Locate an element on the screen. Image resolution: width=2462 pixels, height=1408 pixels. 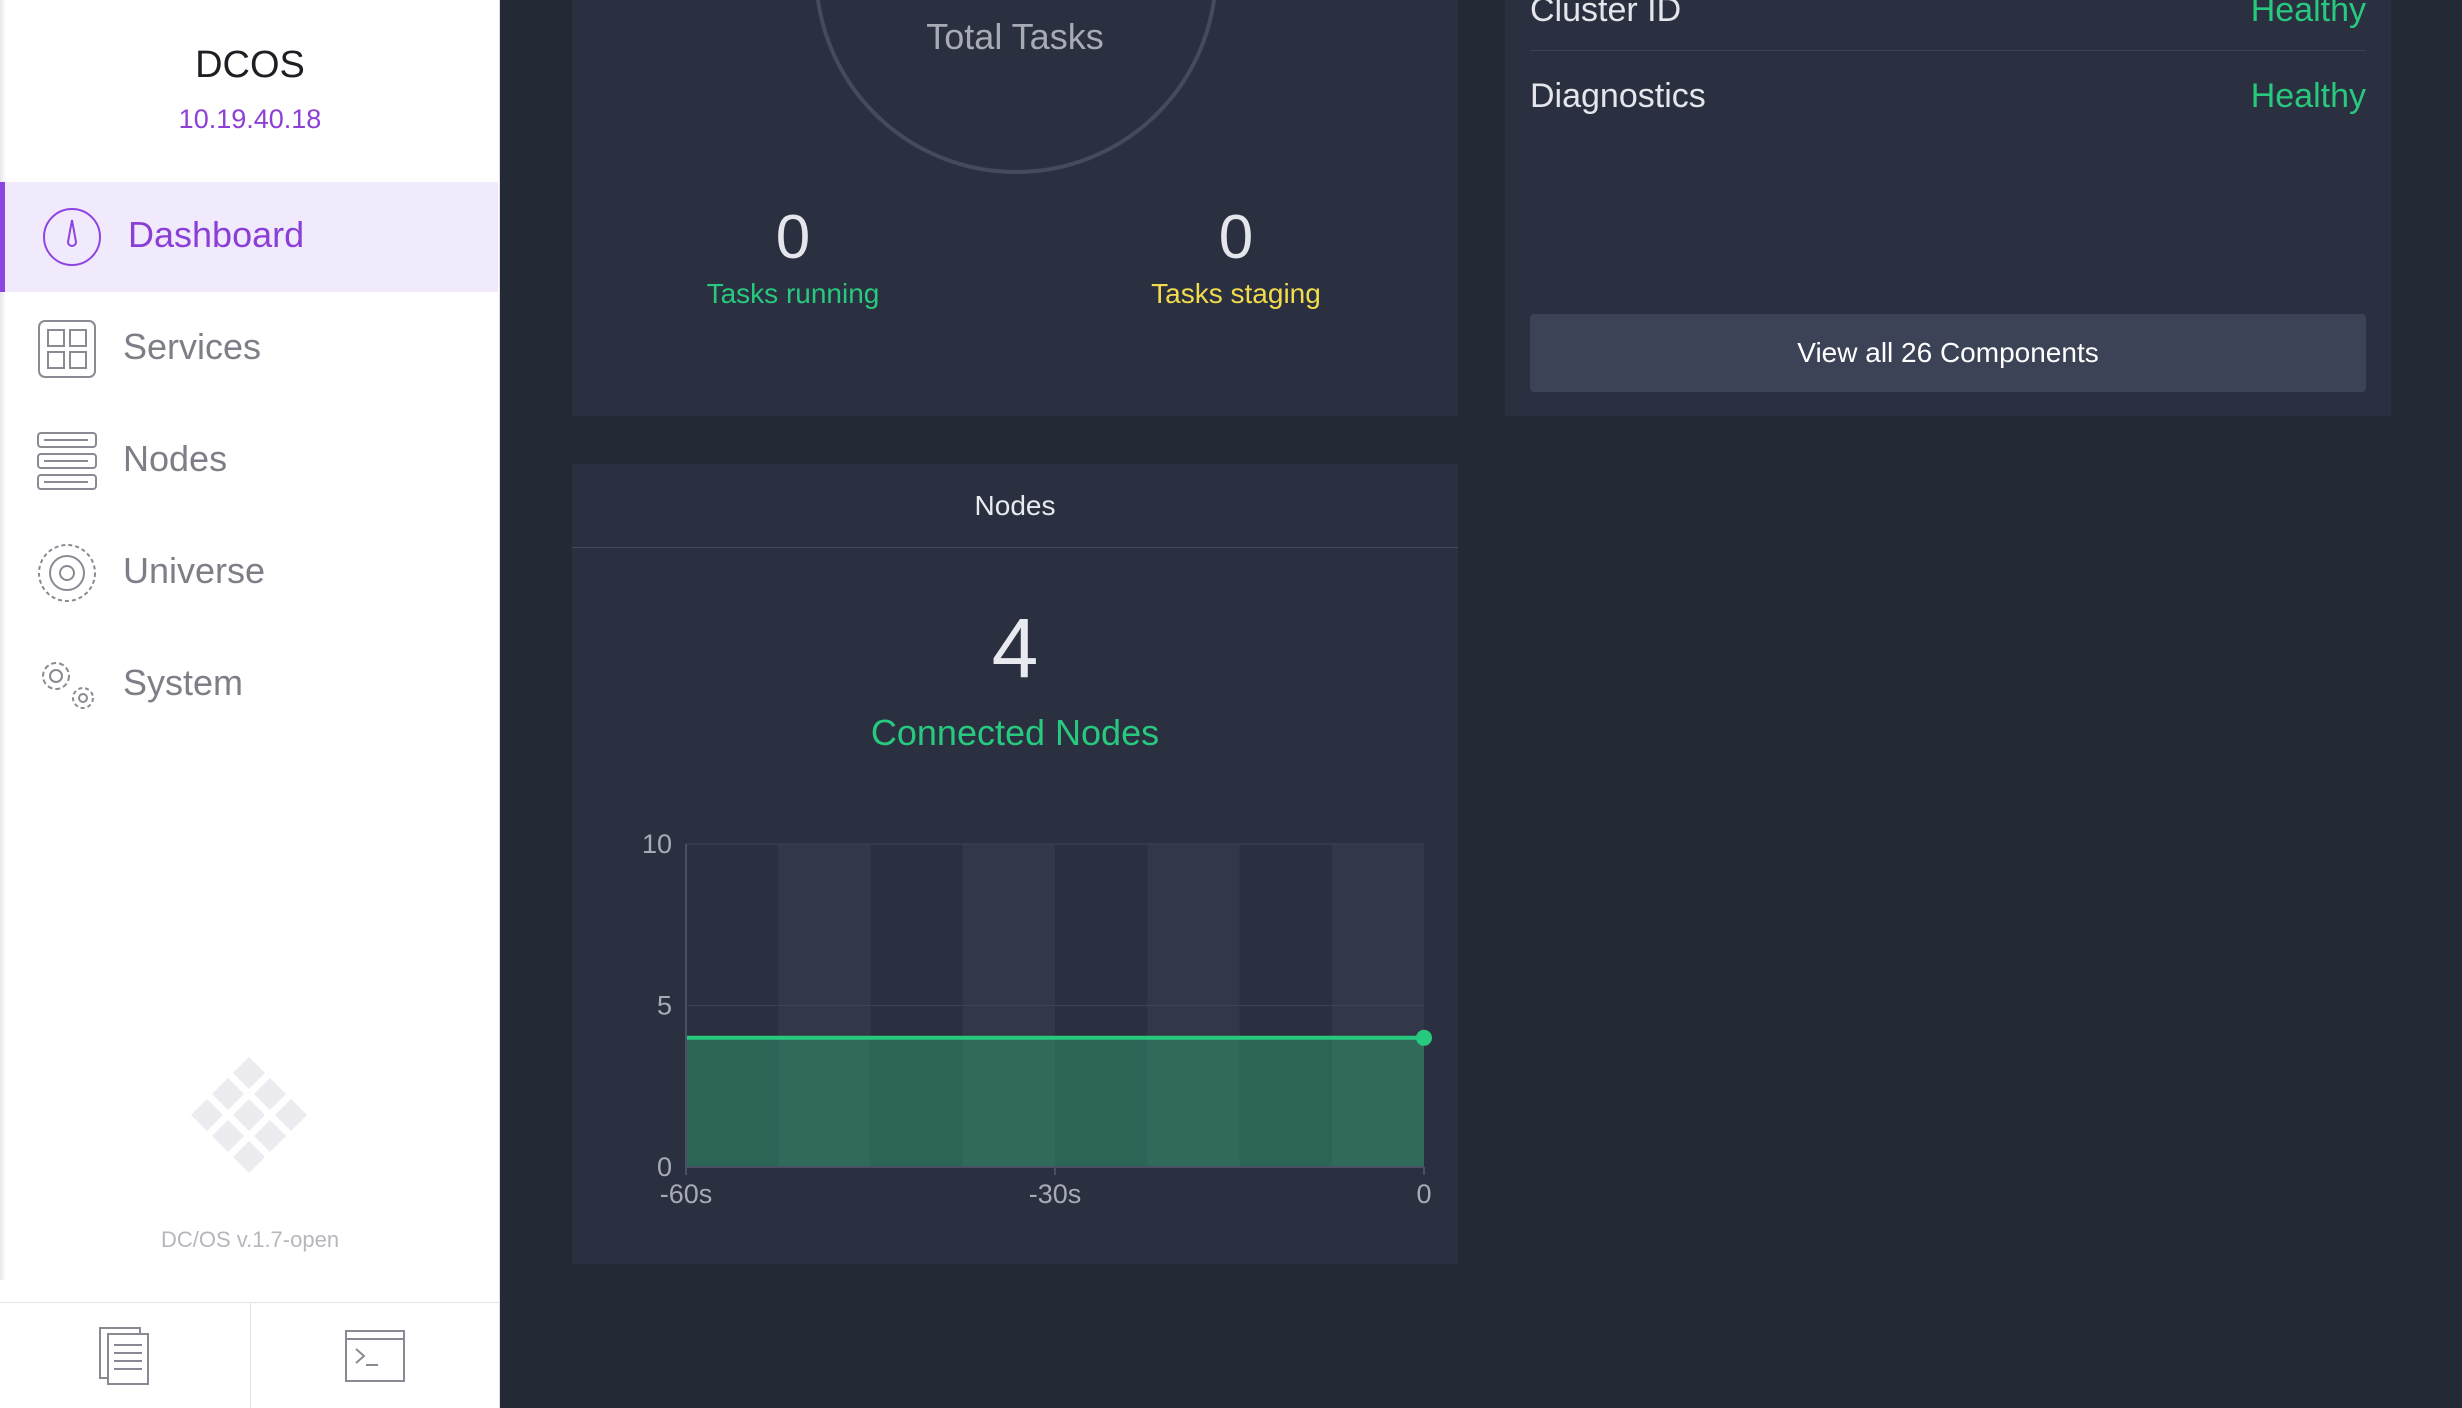
system-icon is located at coordinates (68, 685).